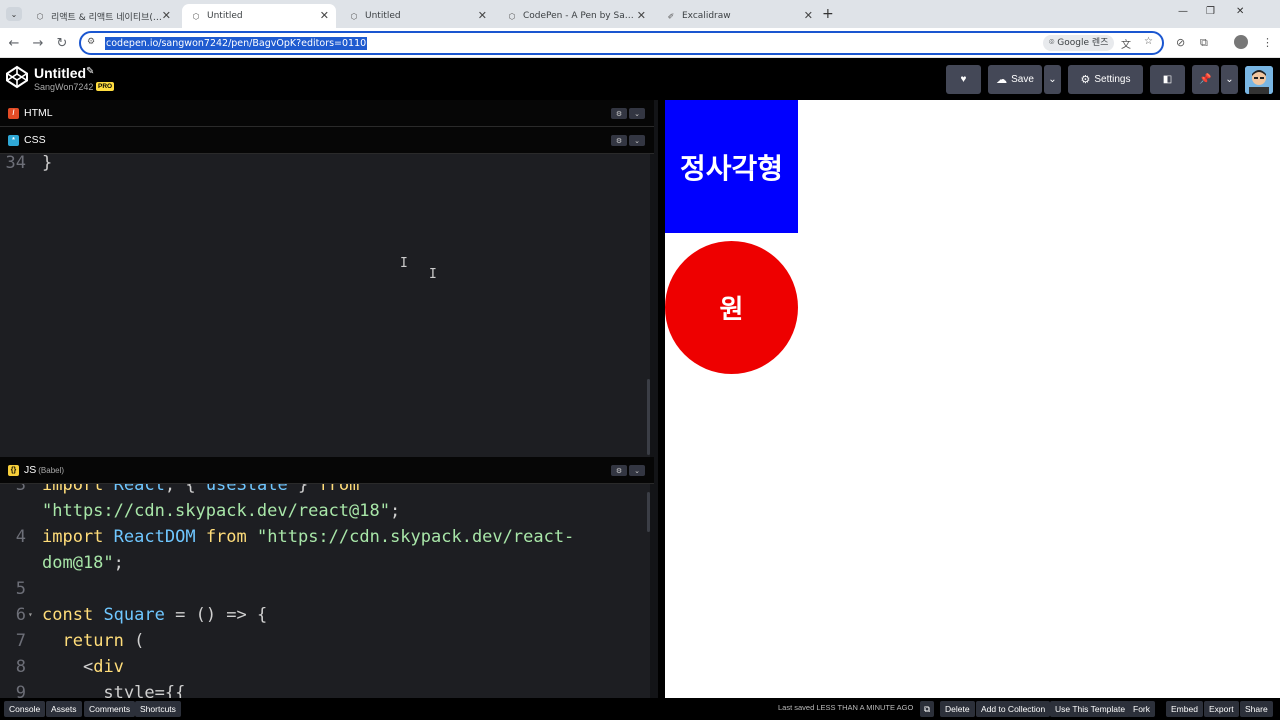 This screenshot has height=720, width=1280. Describe the element at coordinates (619, 113) in the screenshot. I see `html-settings-icon: ⚙` at that location.